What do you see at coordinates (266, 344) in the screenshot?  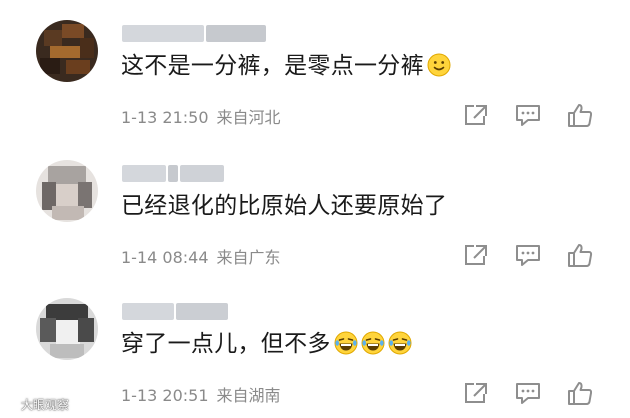 I see `comment-text: 穿了一点儿，但不多` at bounding box center [266, 344].